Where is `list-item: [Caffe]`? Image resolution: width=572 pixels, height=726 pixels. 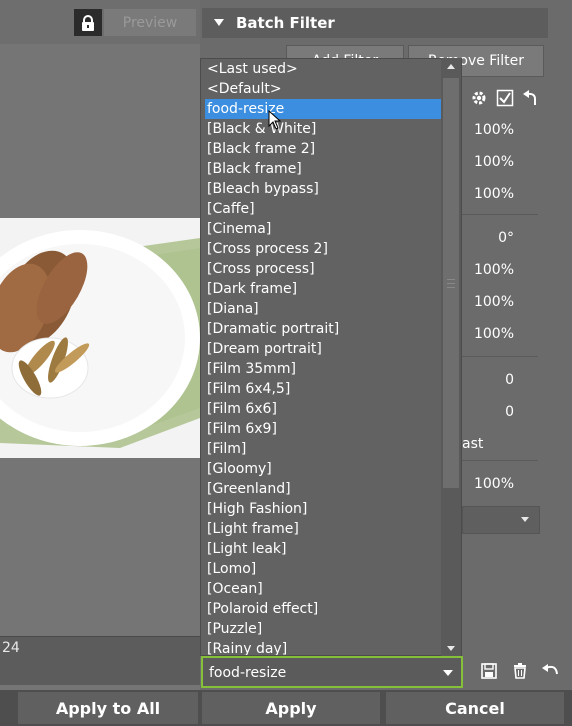
list-item: [Caffe] is located at coordinates (324, 209).